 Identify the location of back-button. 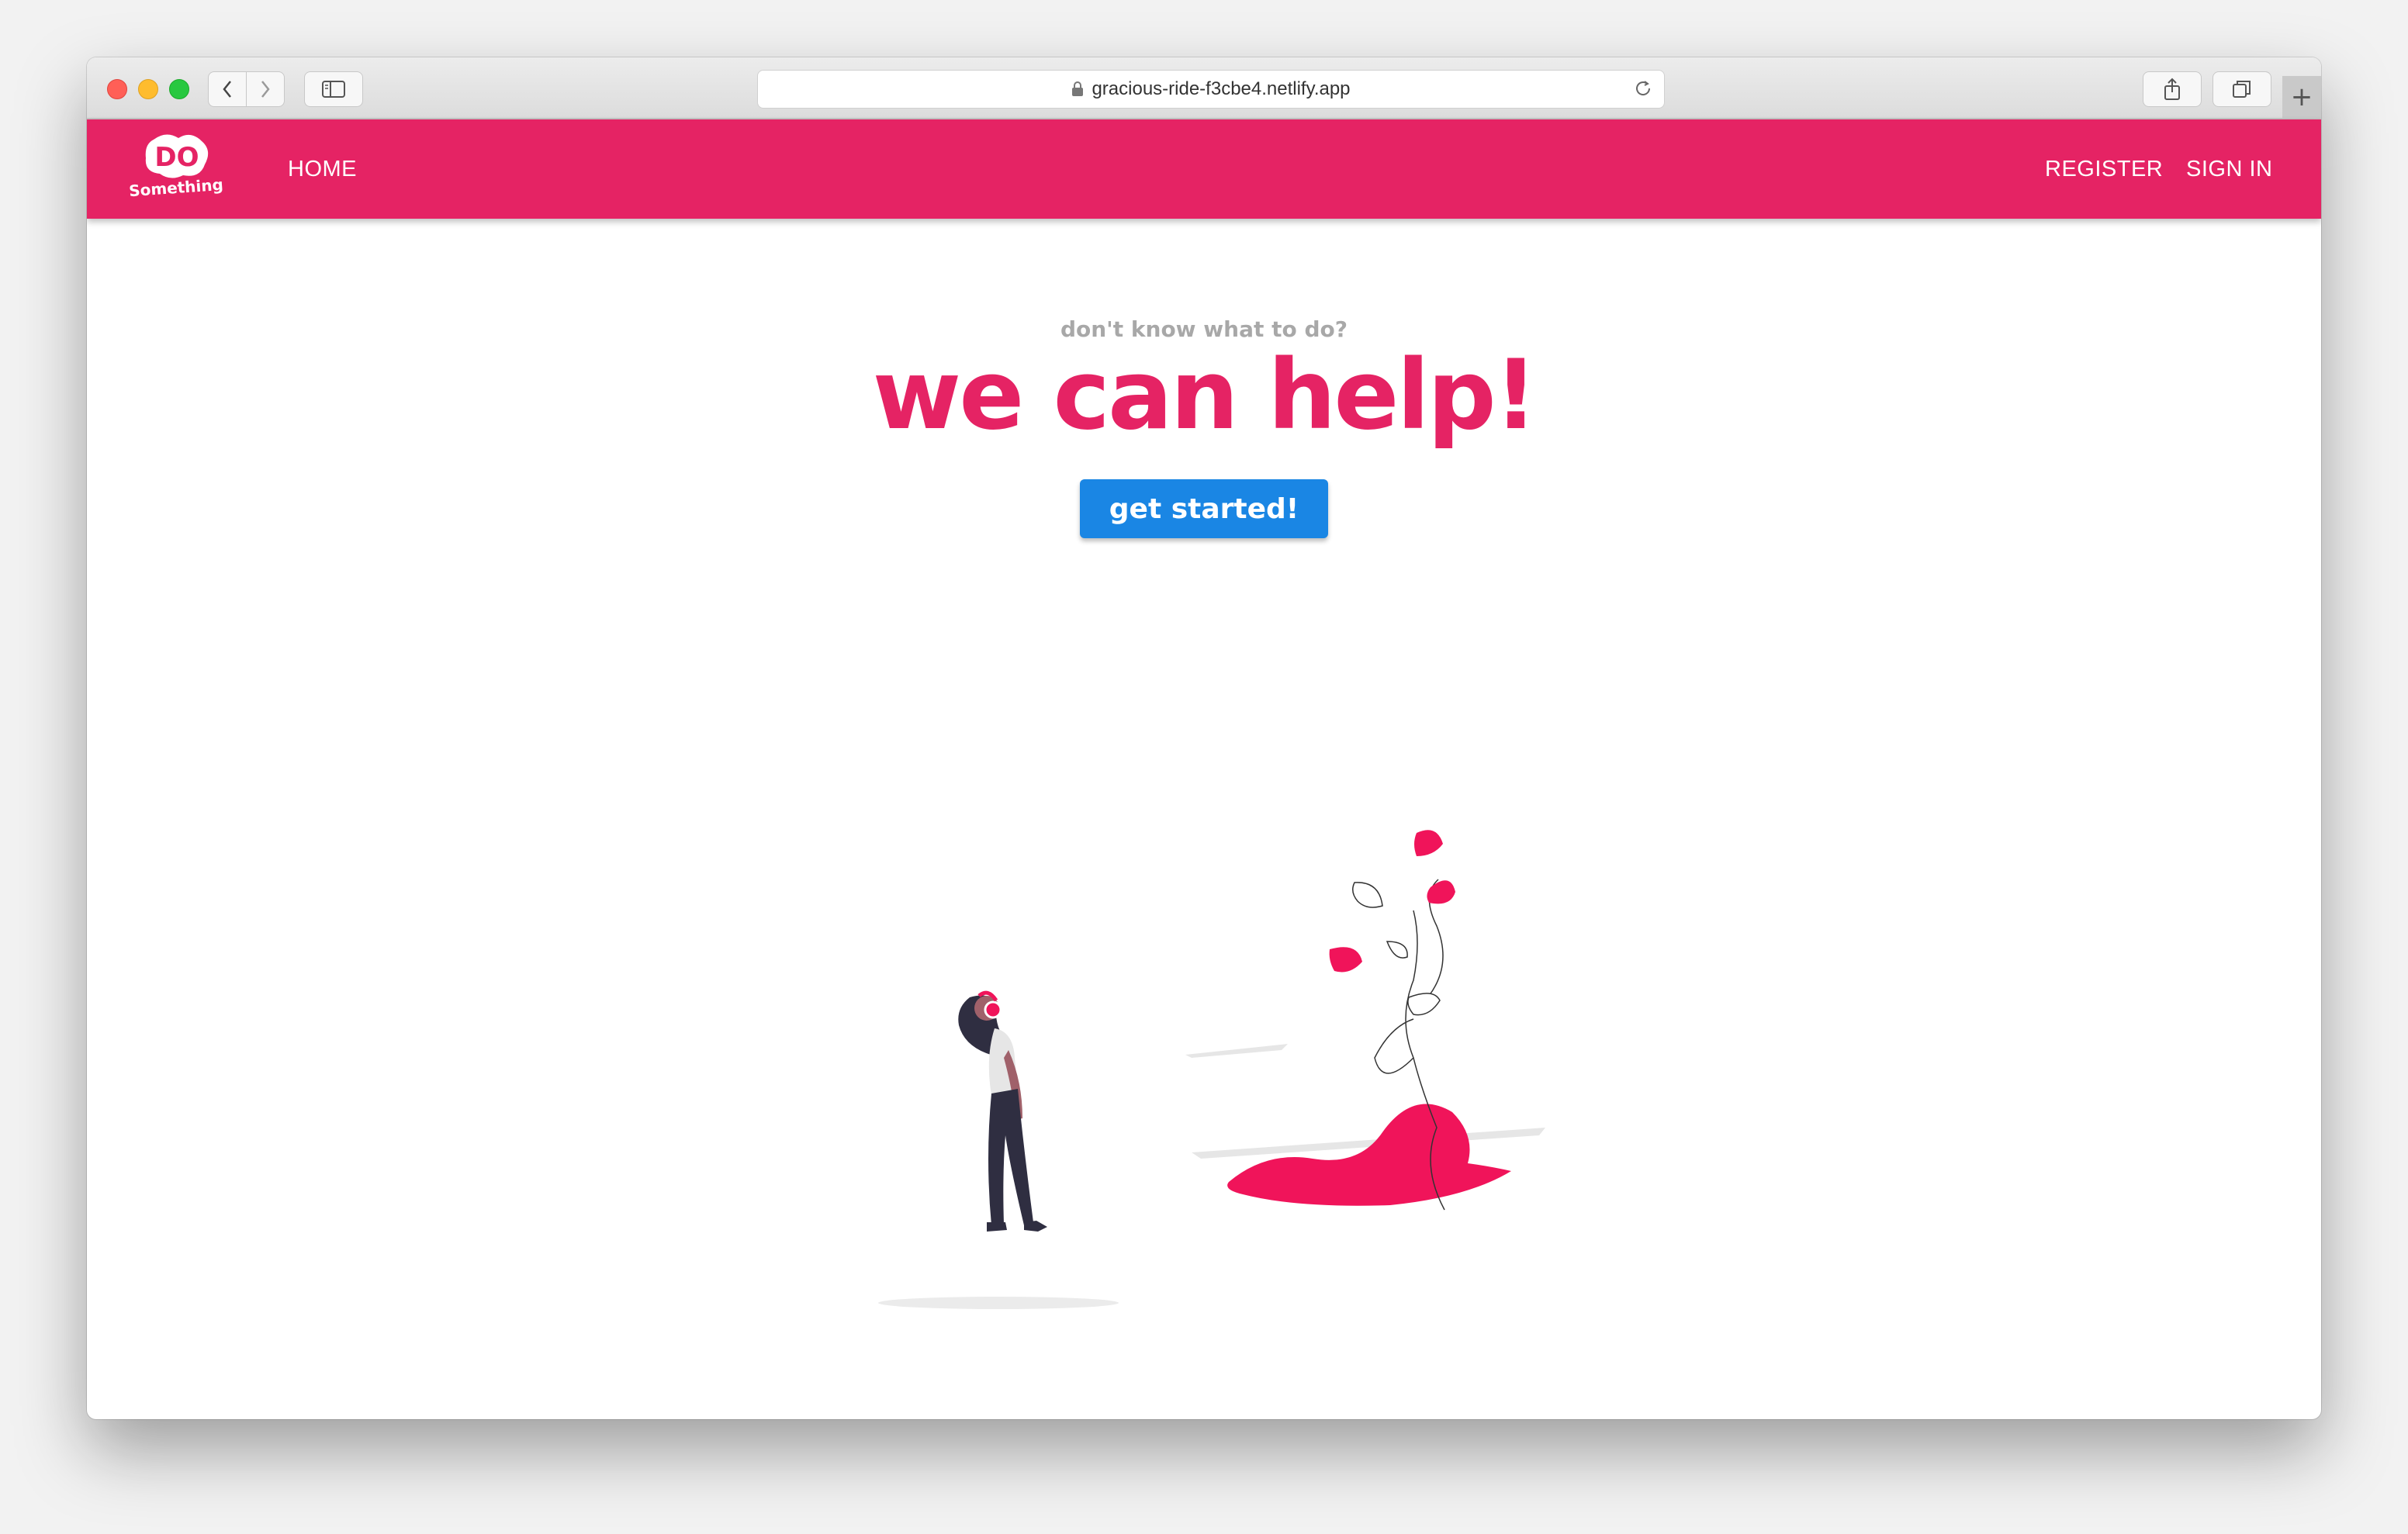
(227, 89).